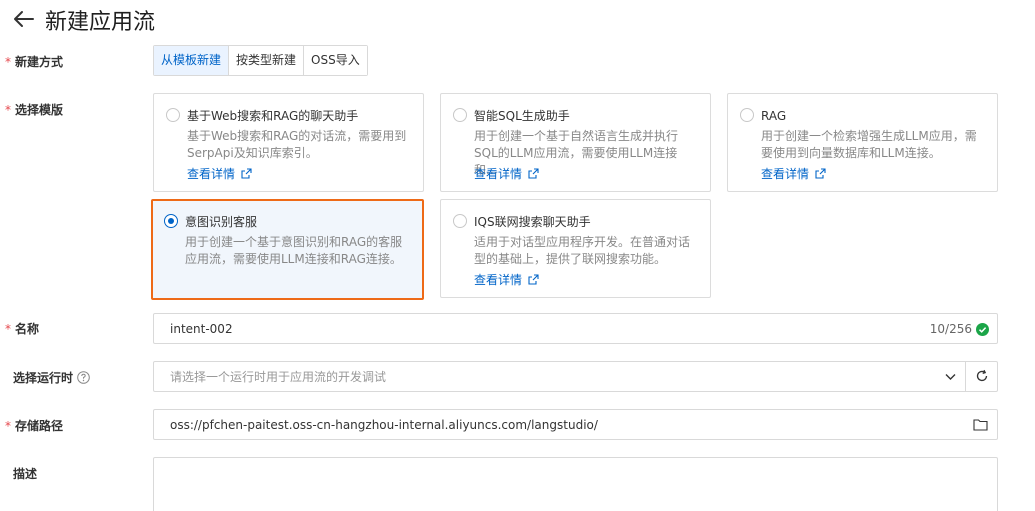 The height and width of the screenshot is (511, 1035). What do you see at coordinates (201, 329) in the screenshot?
I see `name-input-value: intent-002` at bounding box center [201, 329].